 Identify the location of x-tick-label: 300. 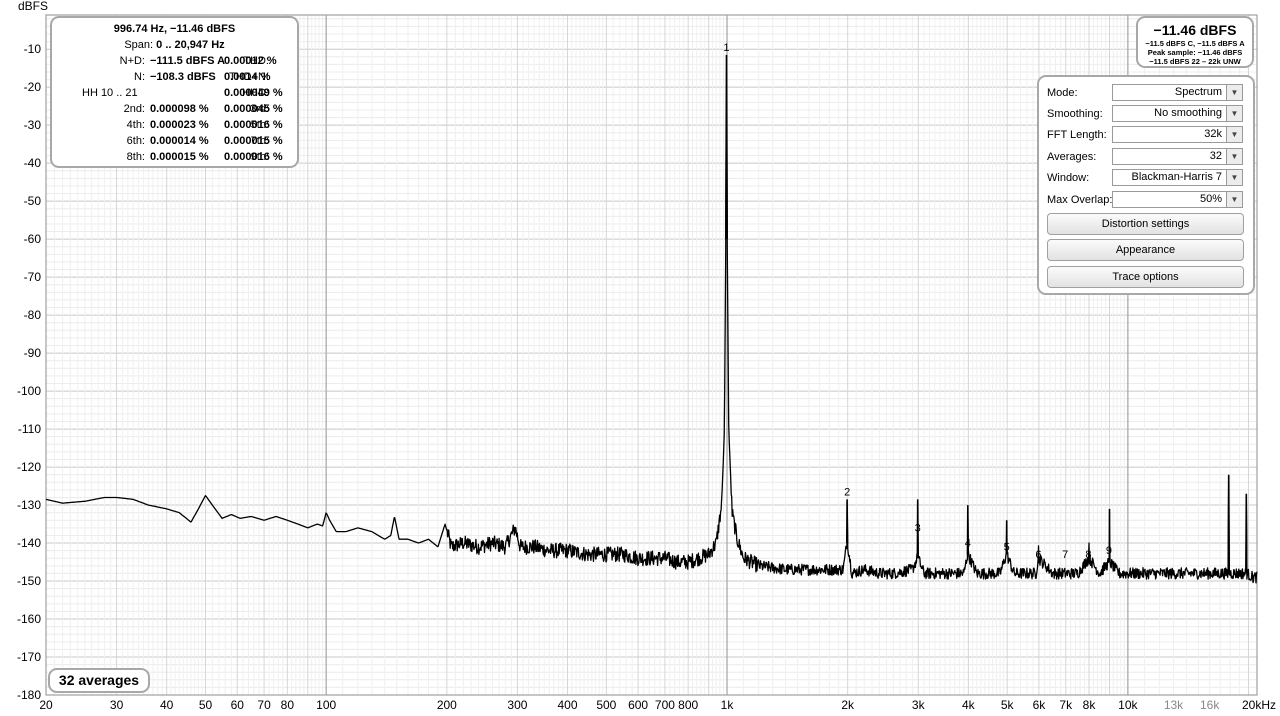
(517, 705).